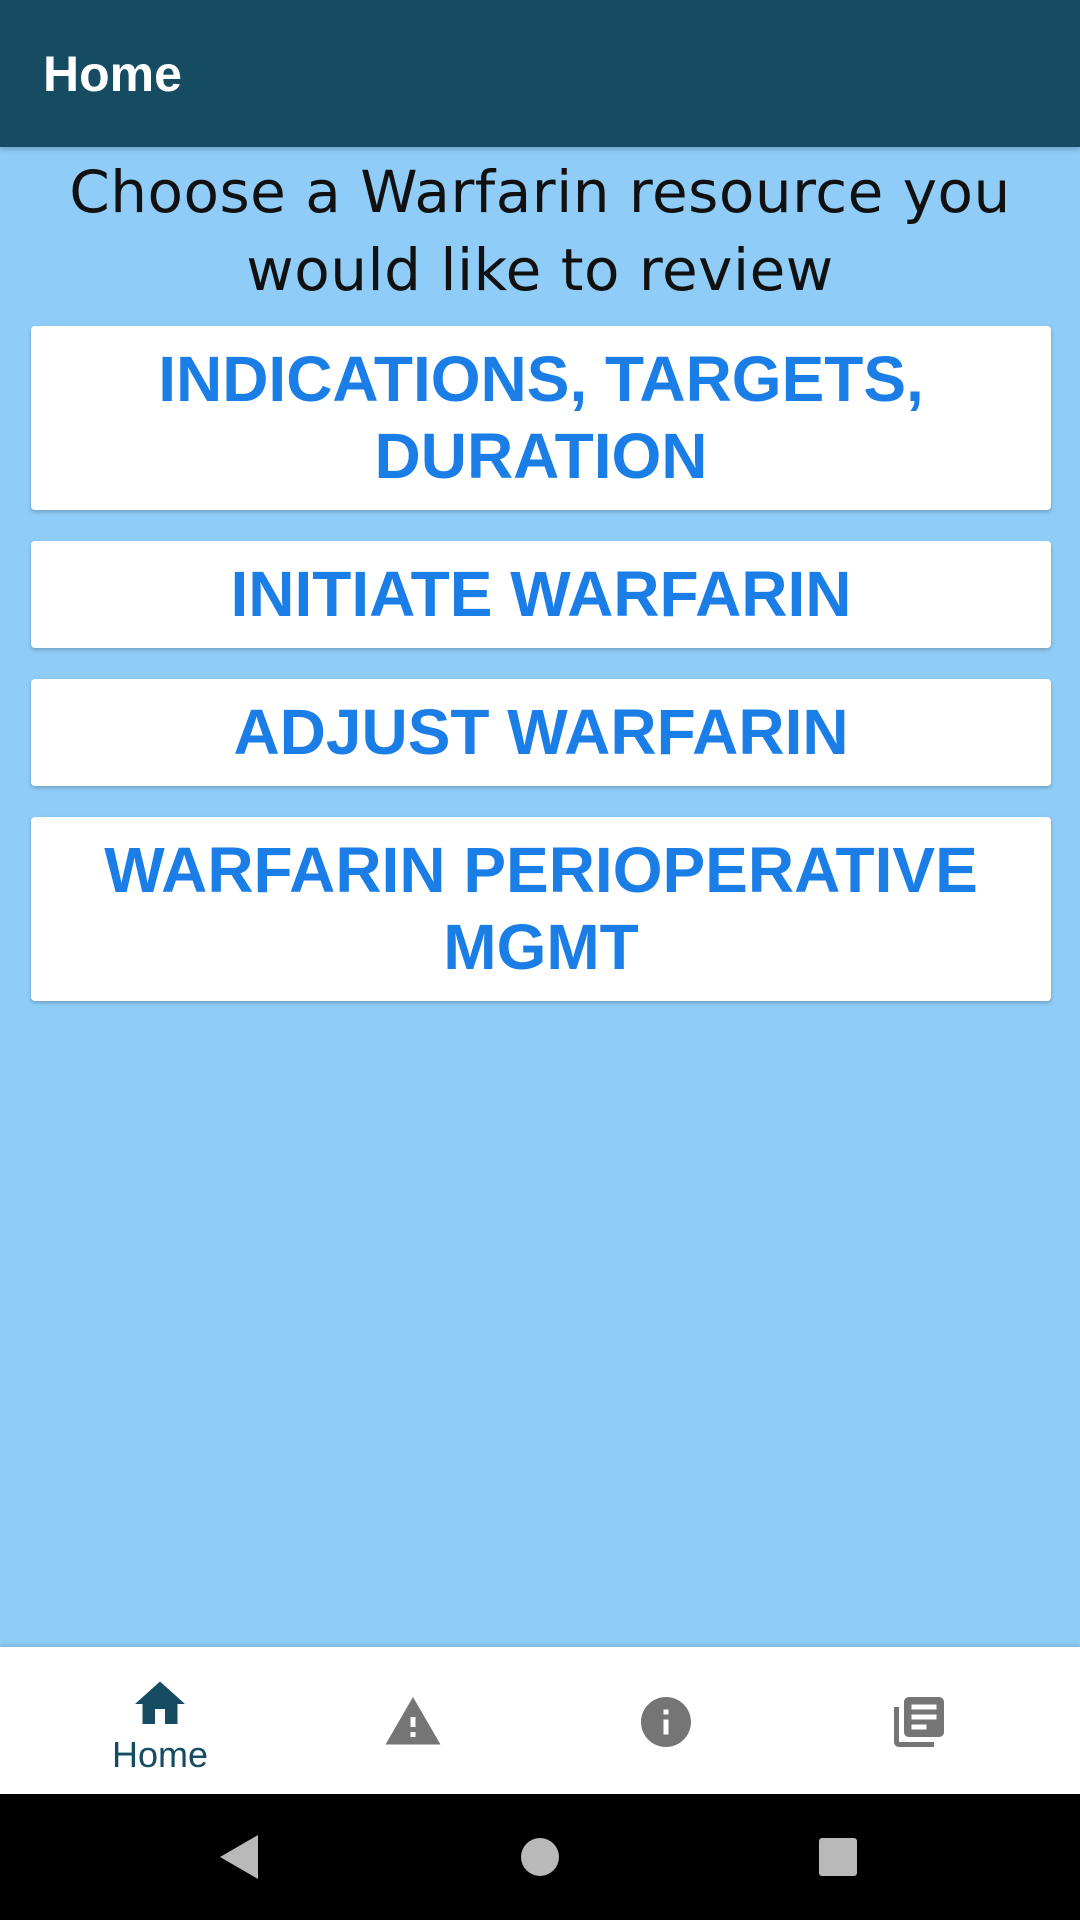 The width and height of the screenshot is (1080, 1920). I want to click on info-icon, so click(666, 1722).